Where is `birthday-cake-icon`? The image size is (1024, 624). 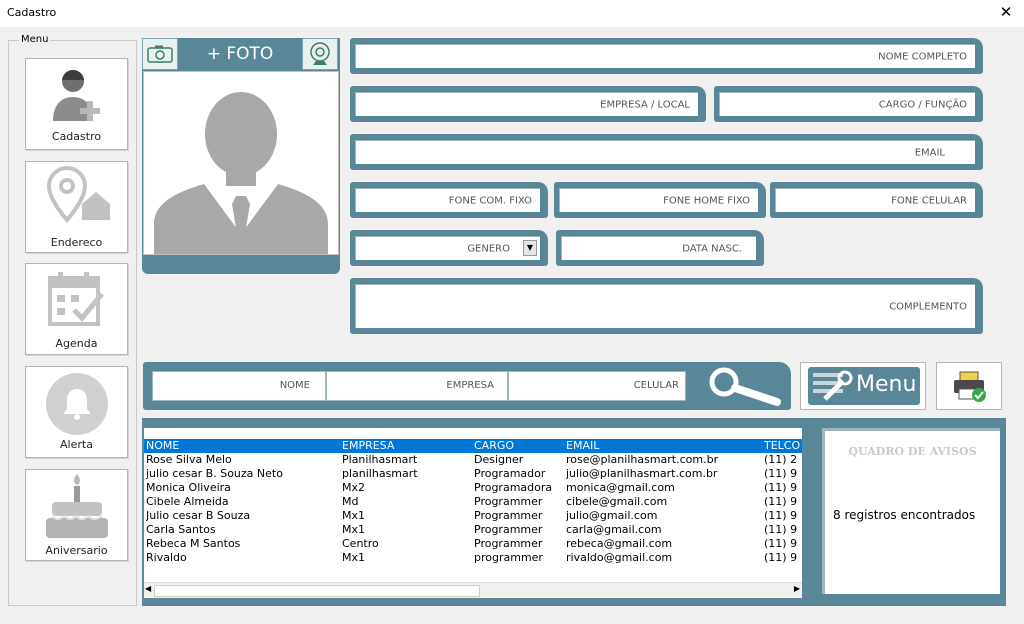
birthday-cake-icon is located at coordinates (76, 506).